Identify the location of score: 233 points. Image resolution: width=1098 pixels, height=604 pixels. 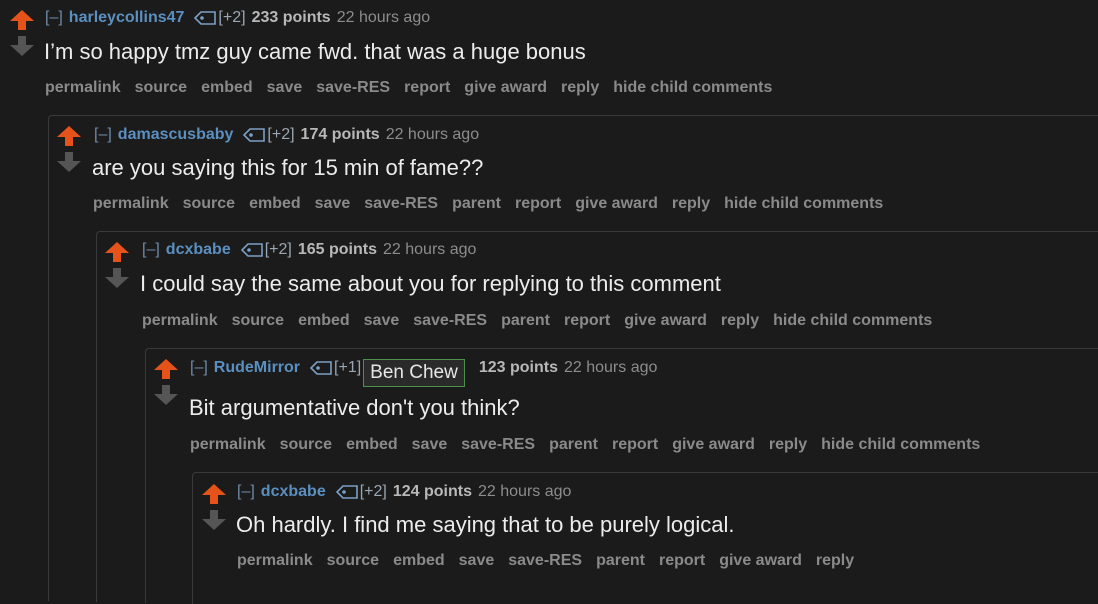
(291, 17).